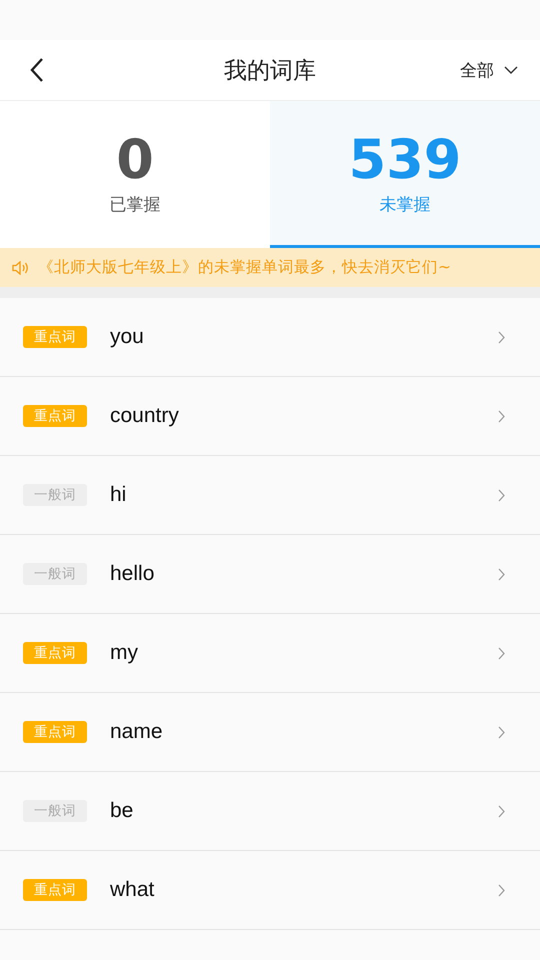  Describe the element at coordinates (122, 811) in the screenshot. I see `word-text: be` at that location.